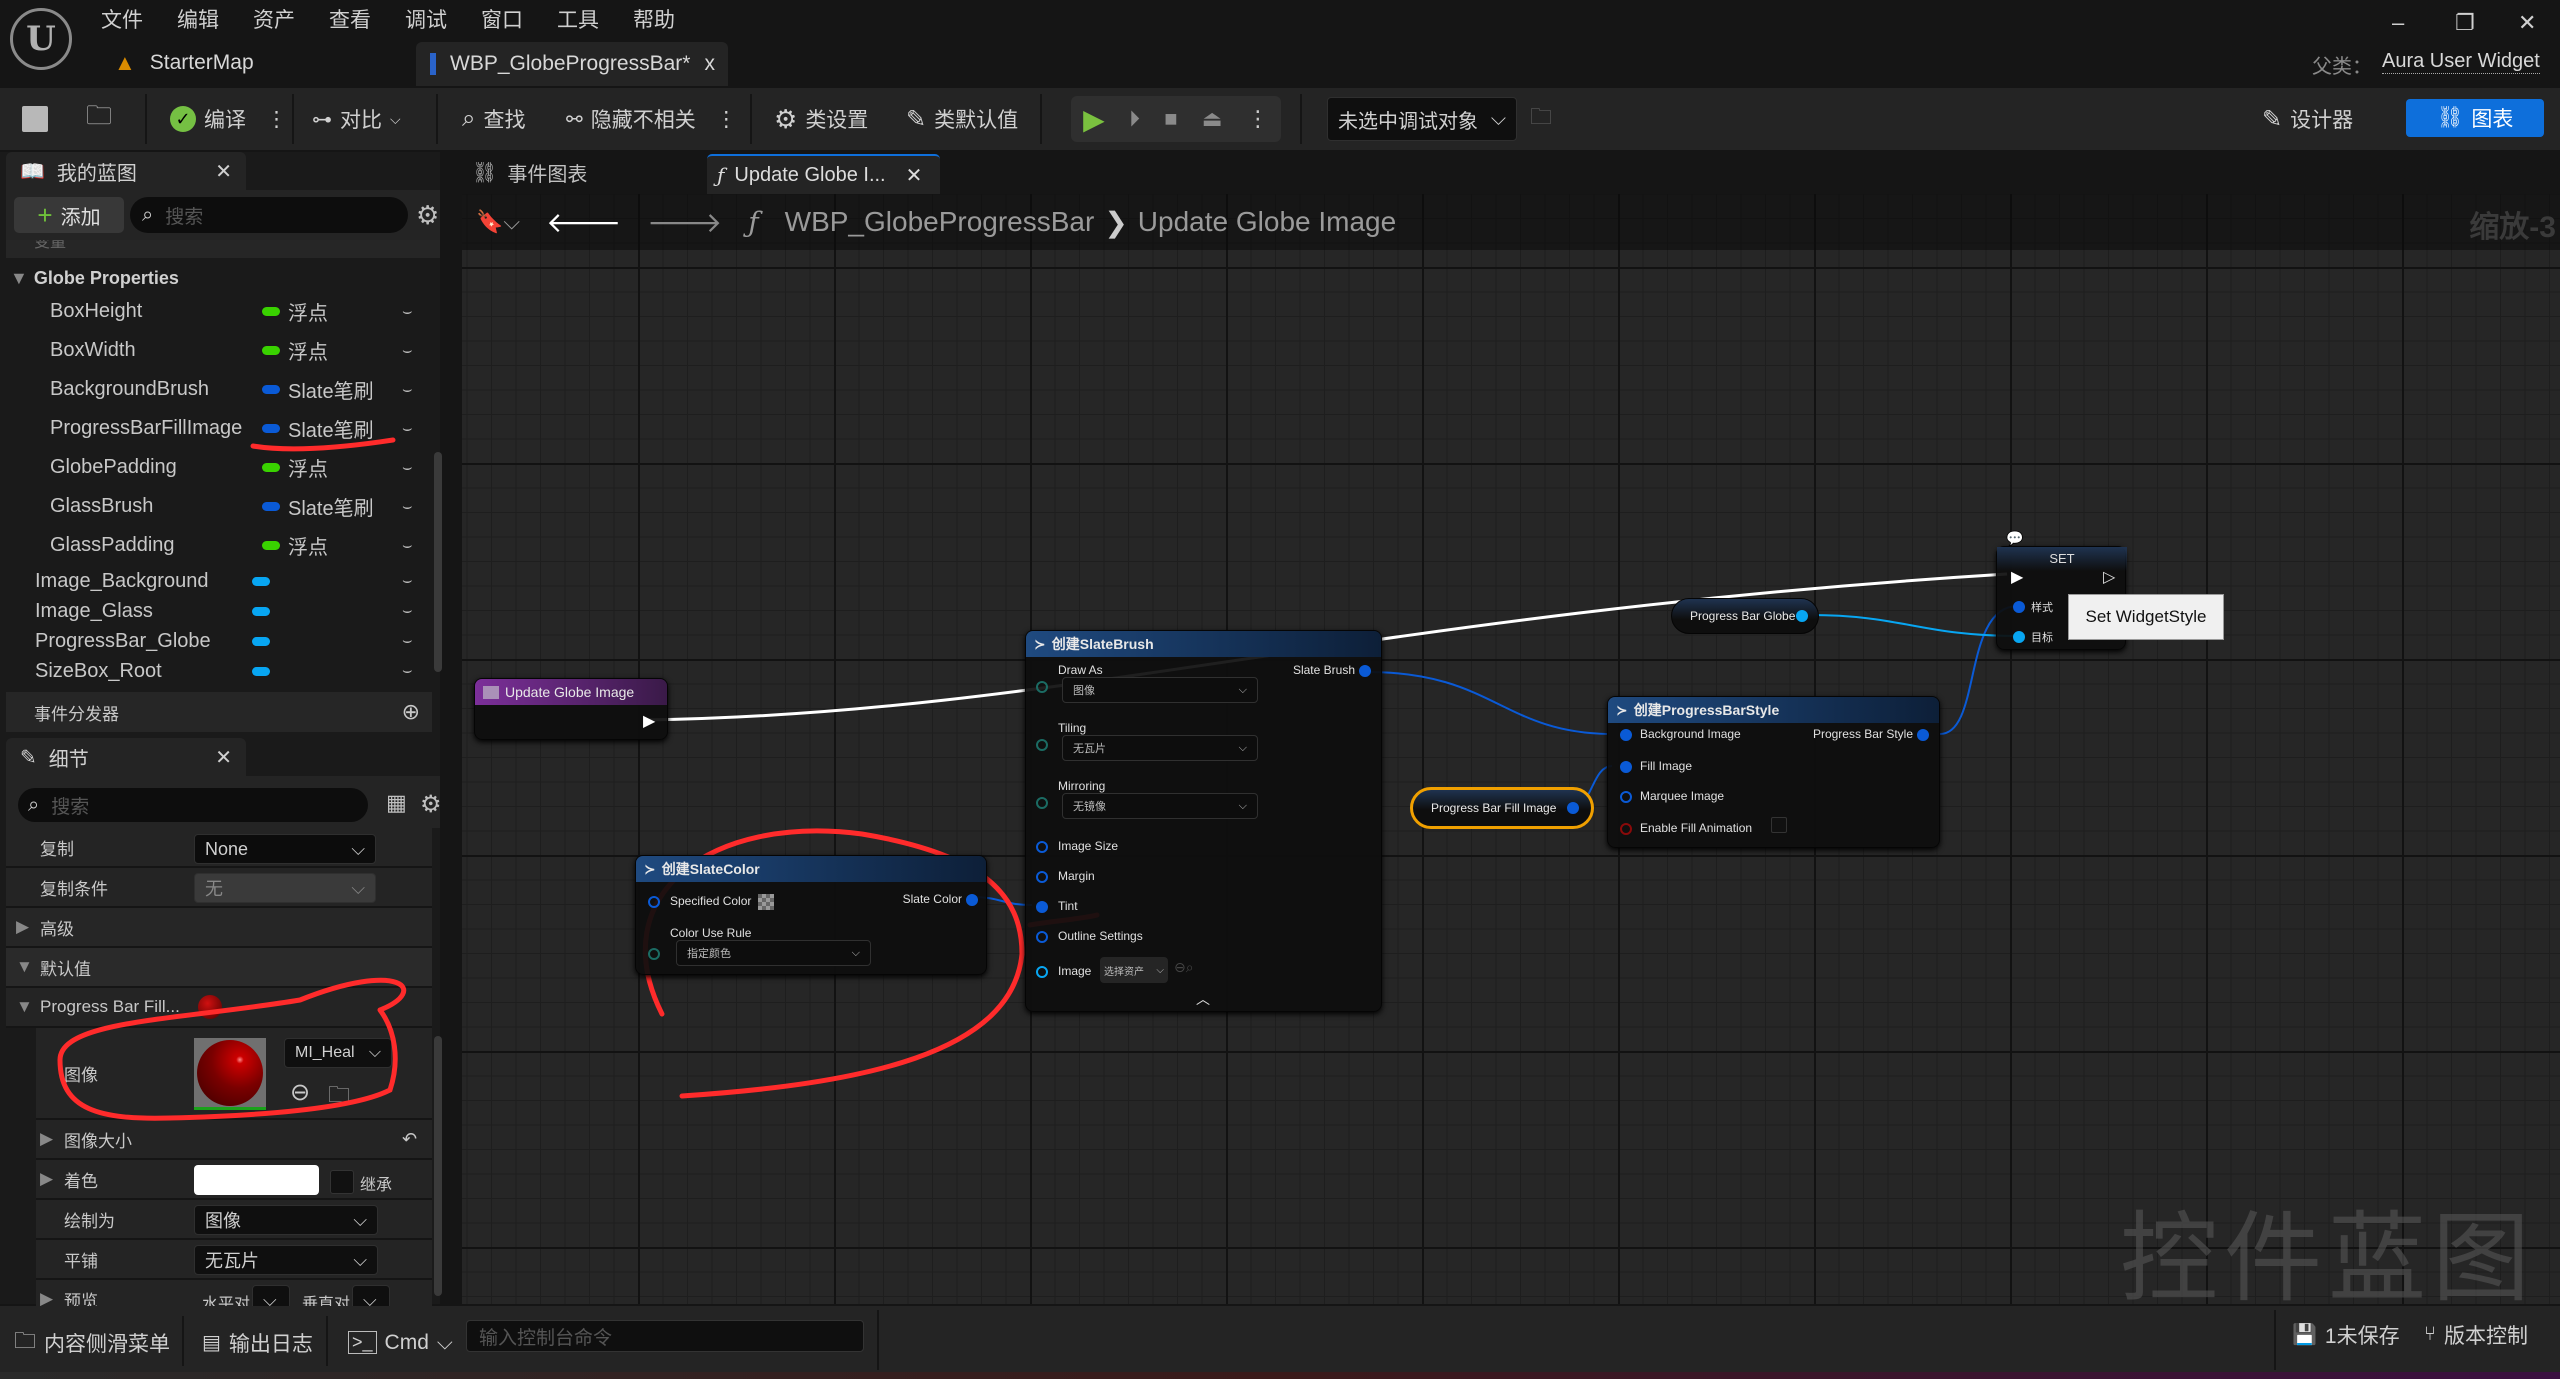 The width and height of the screenshot is (2560, 1379). Describe the element at coordinates (1573, 808) in the screenshot. I see `fill-image-out-pin` at that location.